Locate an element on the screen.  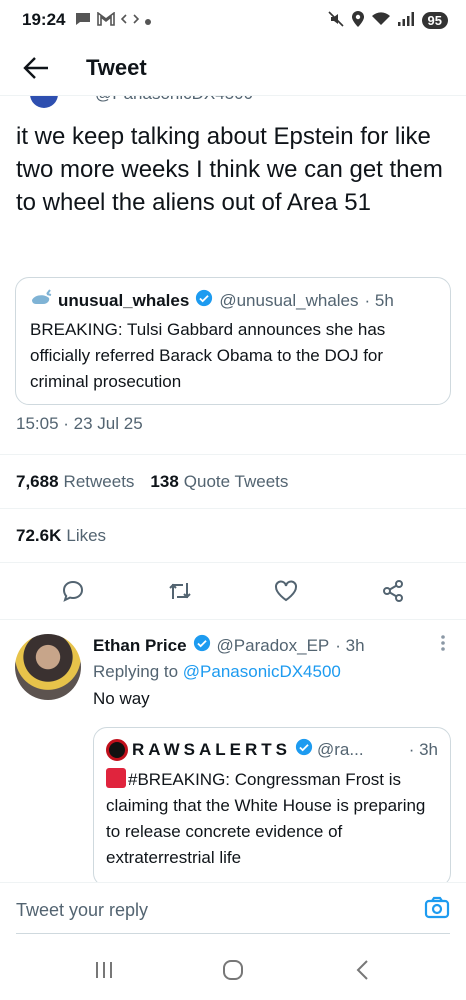
retweets-count: 7,688 is located at coordinates (37, 482).